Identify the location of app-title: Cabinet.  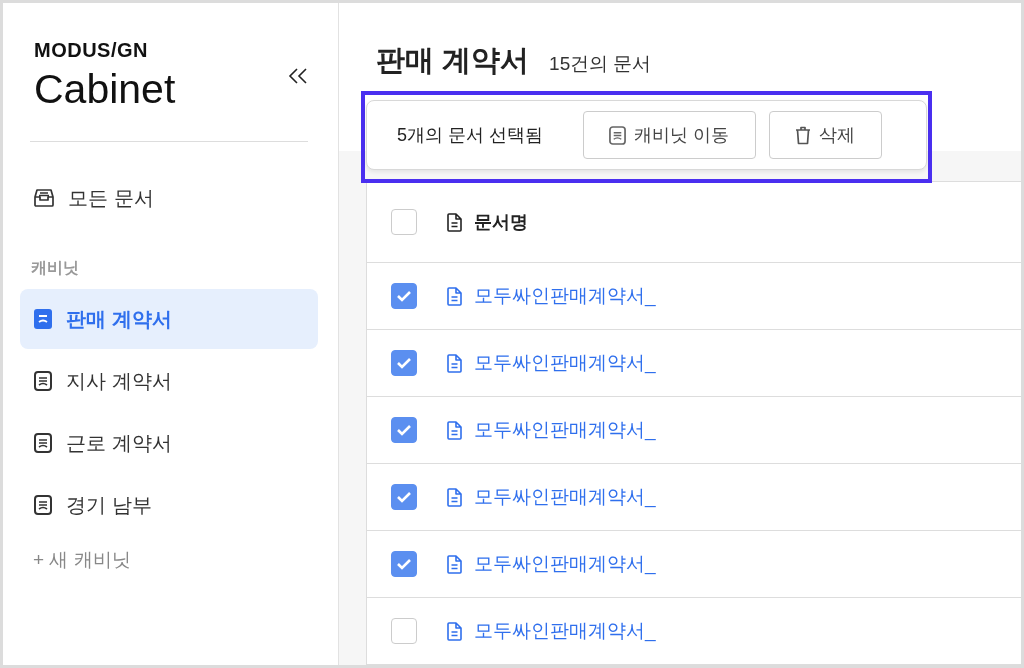
(105, 89).